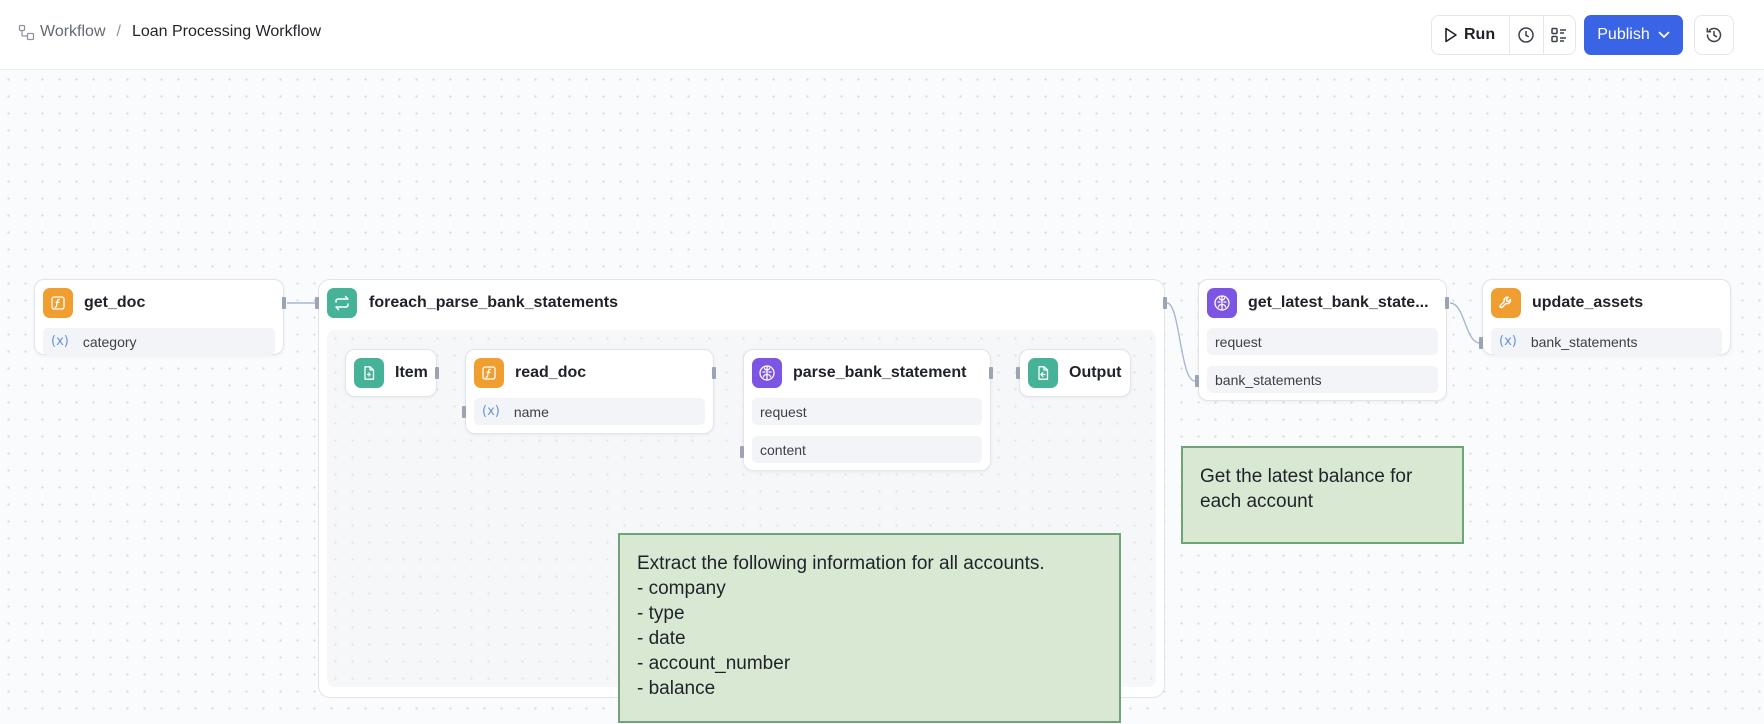 Image resolution: width=1764 pixels, height=724 pixels. Describe the element at coordinates (1588, 302) in the screenshot. I see `node-title: update_assets` at that location.